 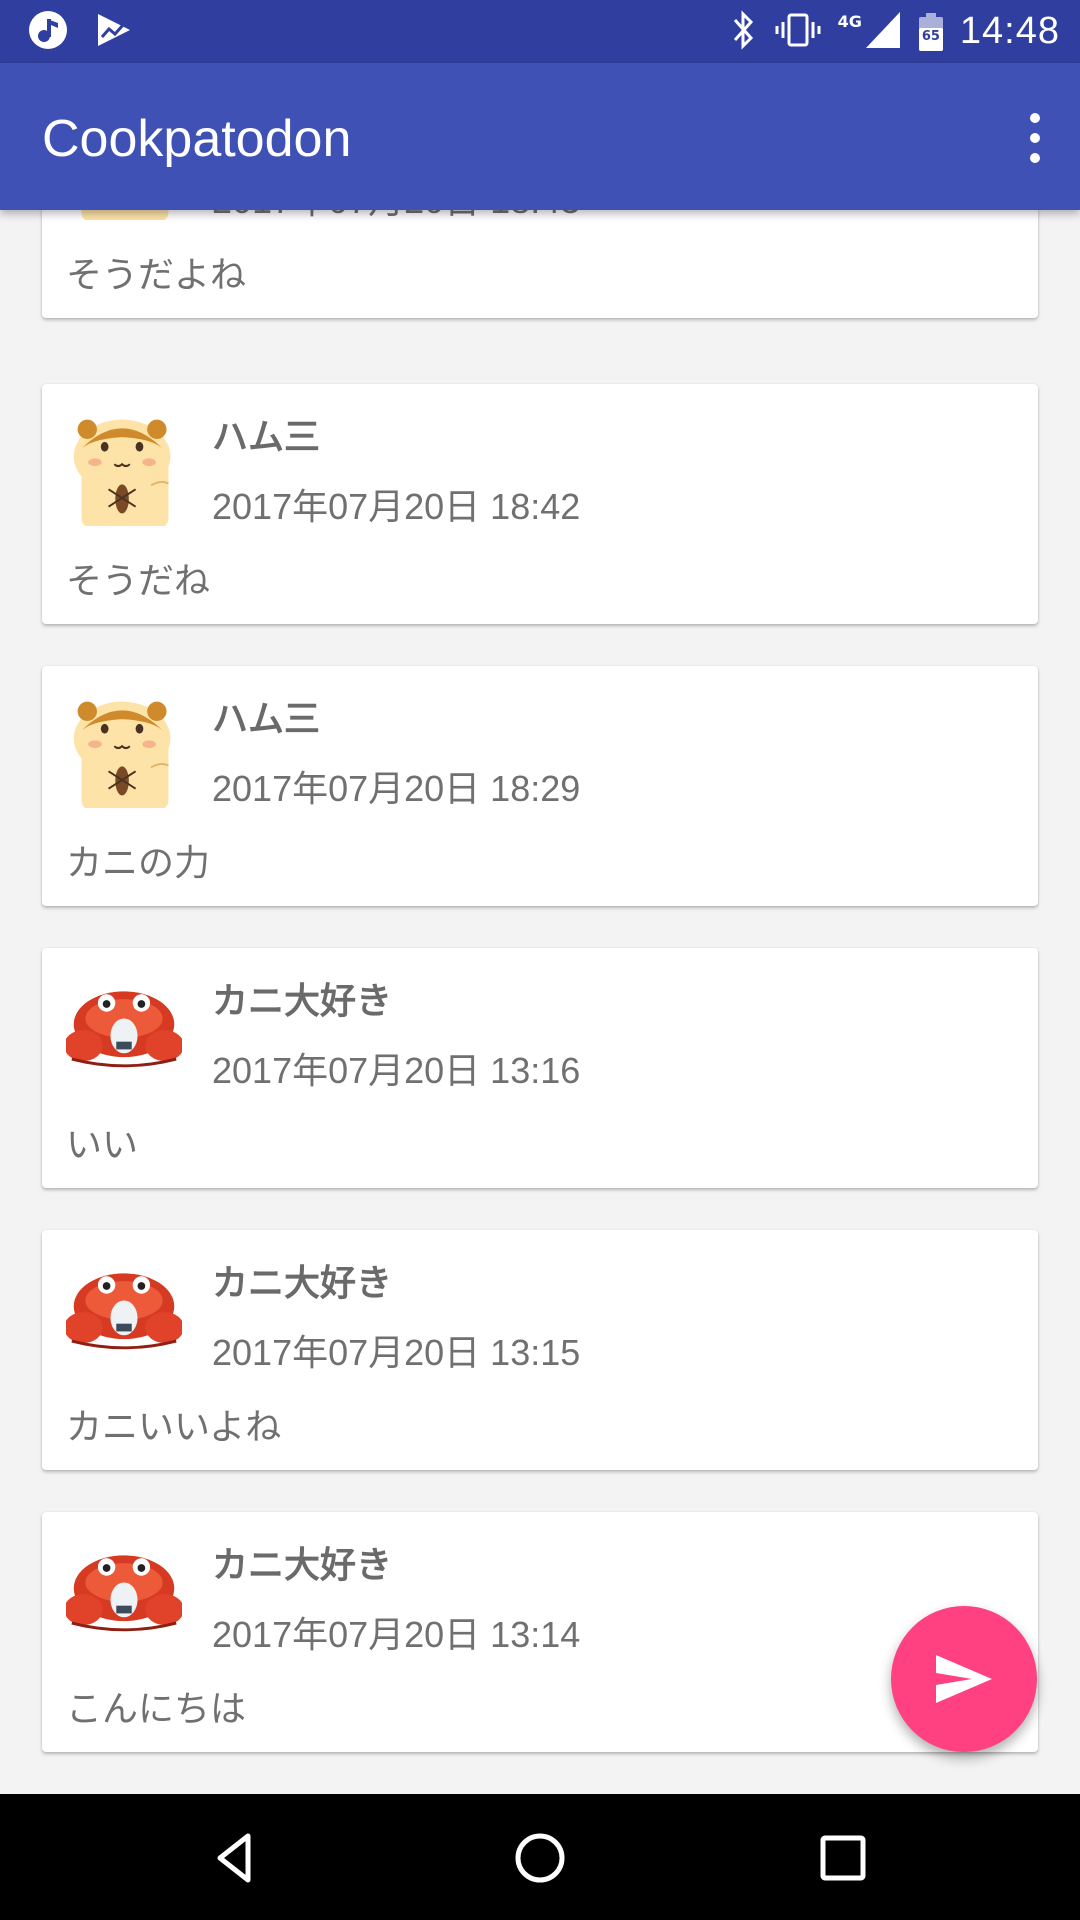 I want to click on toot-card: ハム三 2017年07月20日 18:29 カニの力, so click(x=540, y=786).